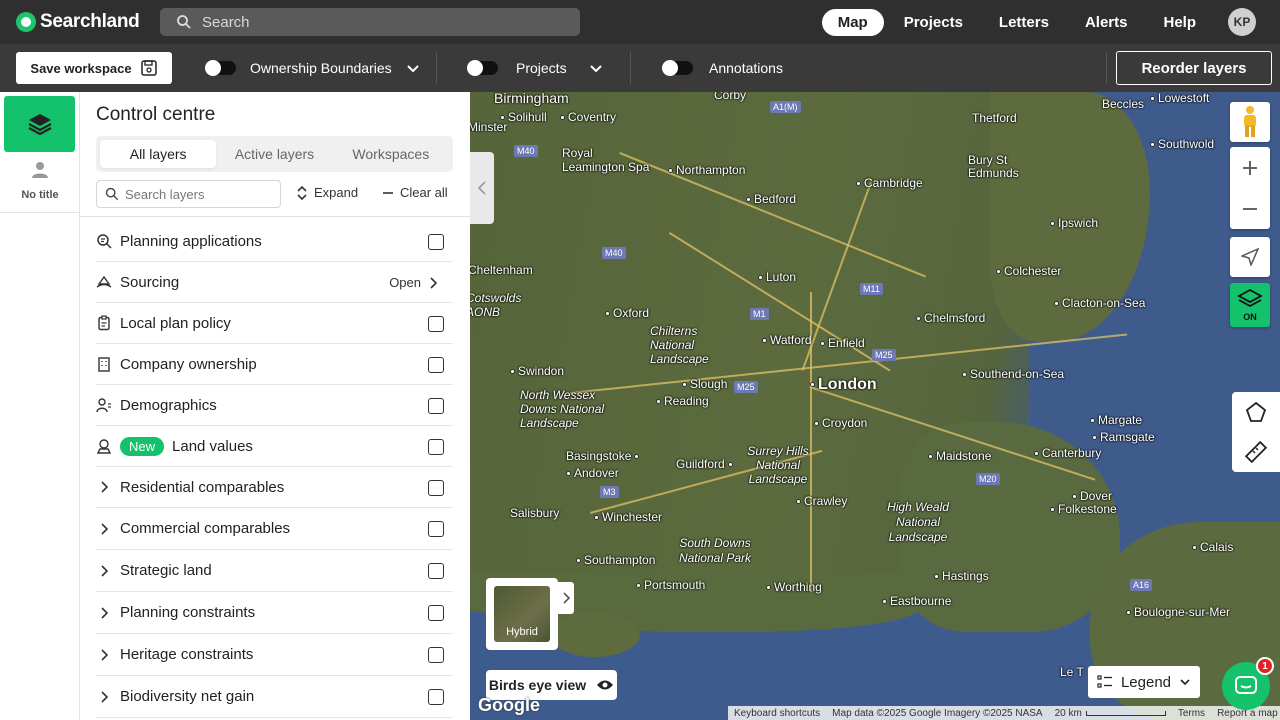 This screenshot has width=1280, height=720. I want to click on layer-row-planning-constraints: Planning constraints, so click(274, 613).